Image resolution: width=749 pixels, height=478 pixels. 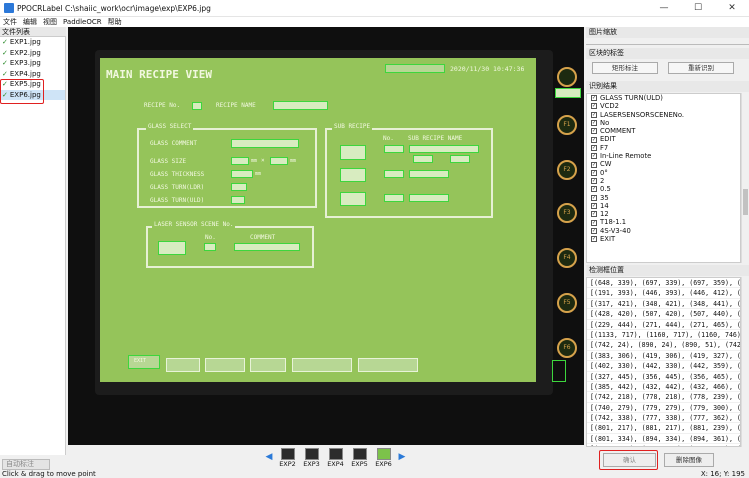 I want to click on file-item: ✓ EXP3.jpg, so click(x=32, y=63).